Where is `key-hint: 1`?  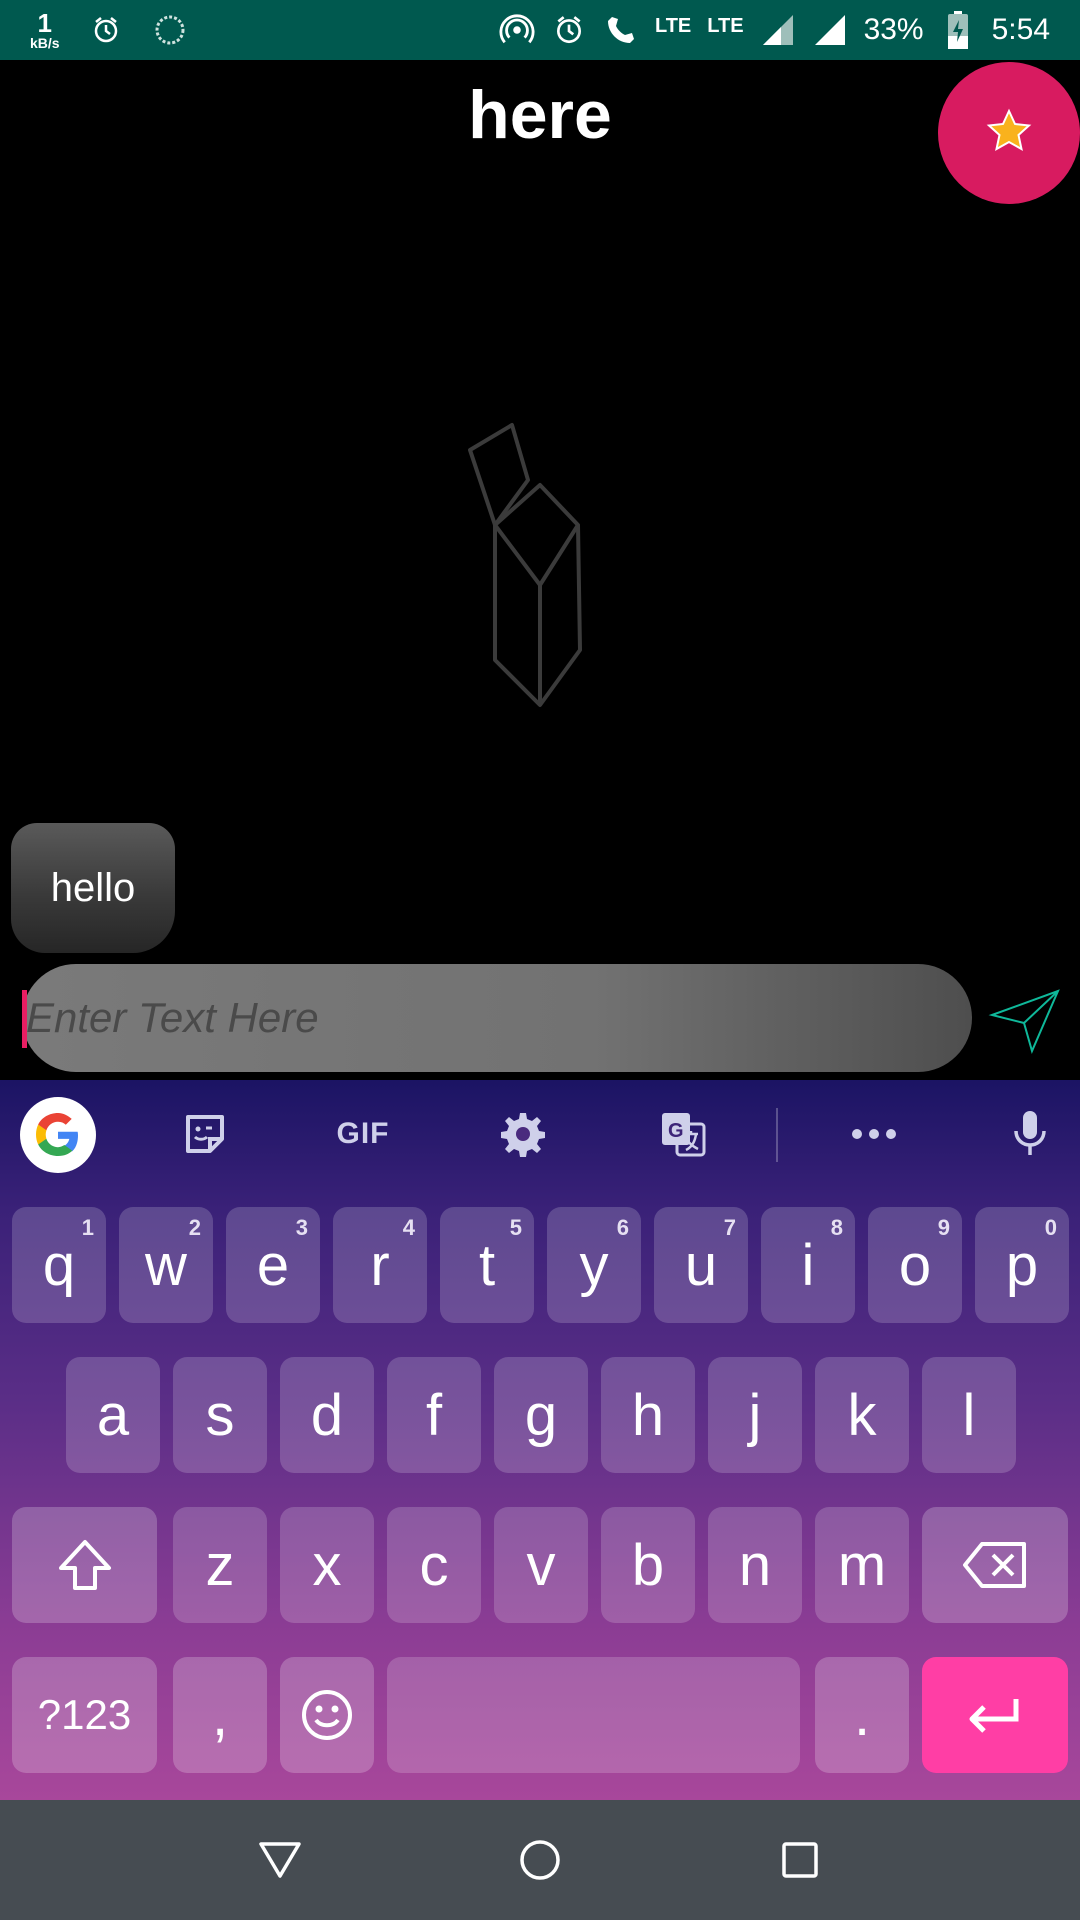
key-hint: 1 is located at coordinates (87, 1227).